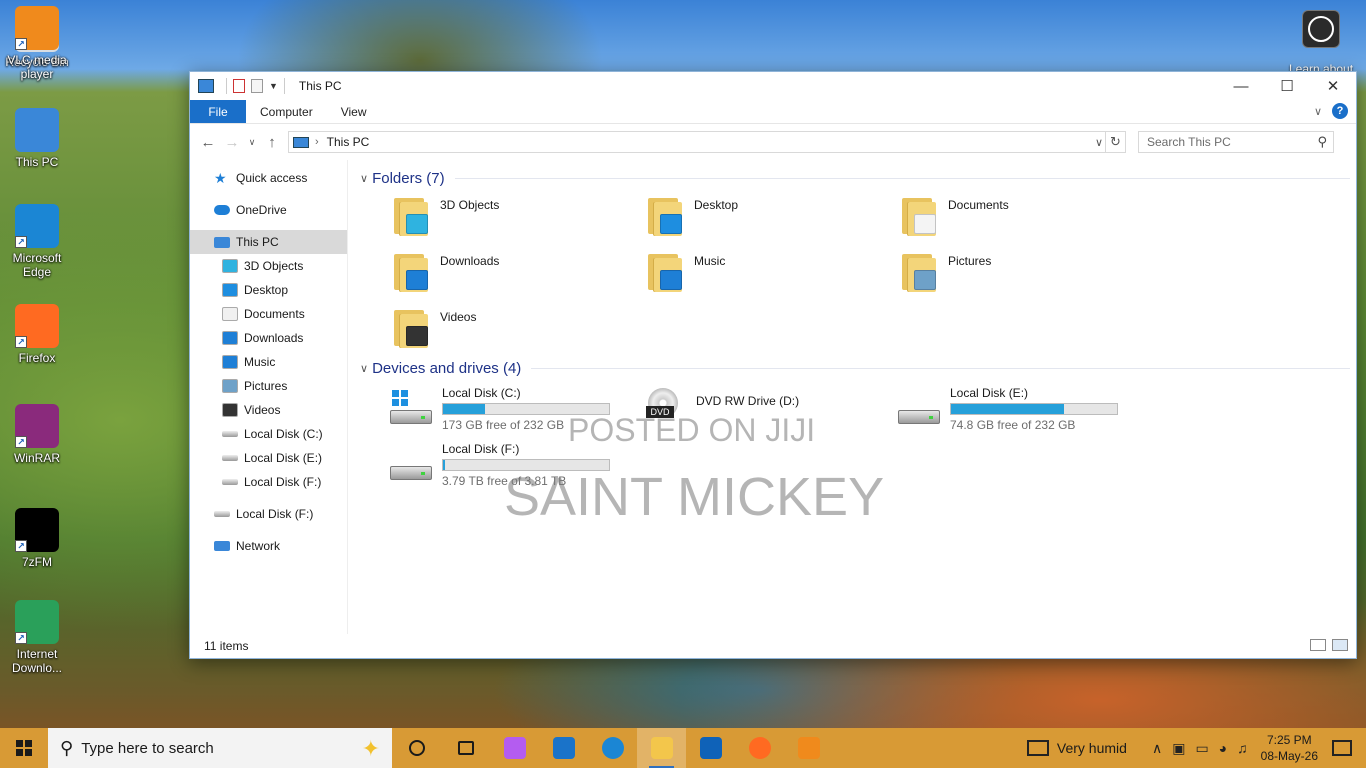 The height and width of the screenshot is (768, 1366). Describe the element at coordinates (268, 290) in the screenshot. I see `nav-child-item: Desktop` at that location.